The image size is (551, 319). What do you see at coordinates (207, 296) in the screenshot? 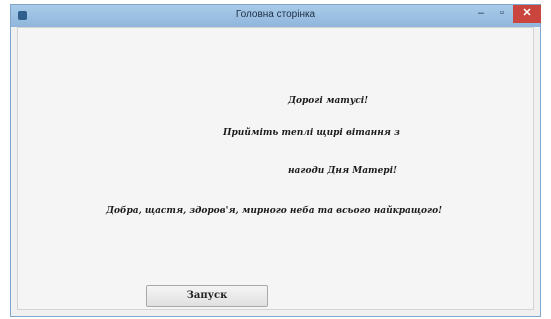
I see `start-button: Запуск` at bounding box center [207, 296].